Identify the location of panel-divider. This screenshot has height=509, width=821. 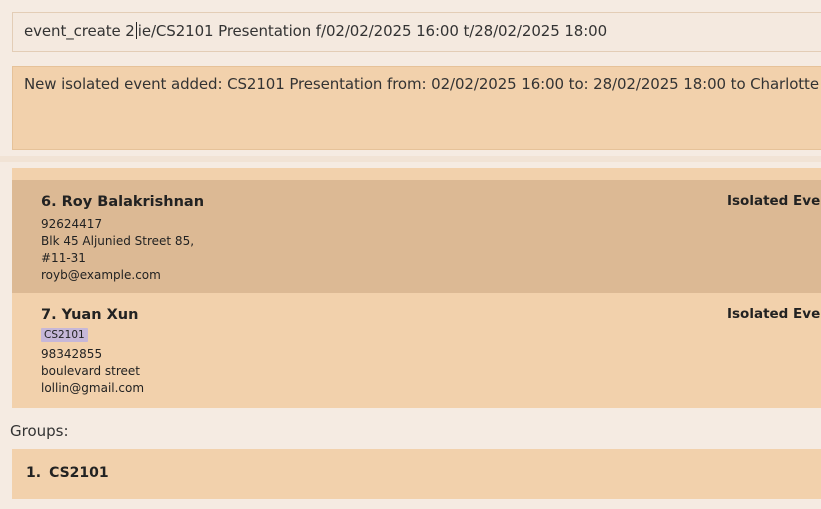
(410, 159).